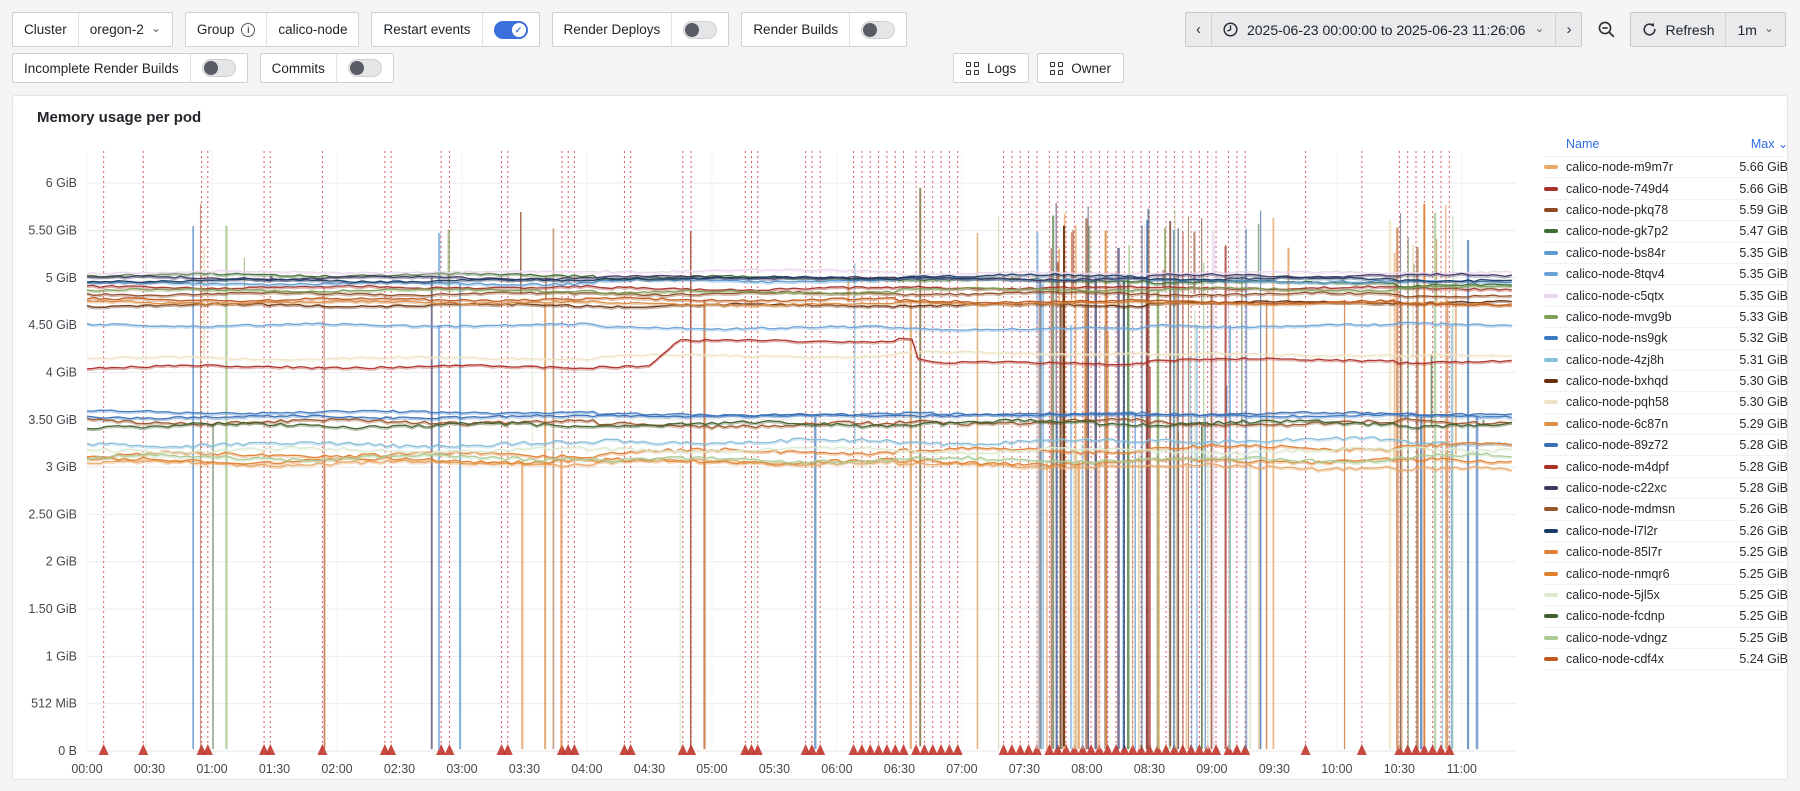  Describe the element at coordinates (1667, 339) in the screenshot. I see `legend-row: calico-node-ns9gk 5.32 GiB` at that location.